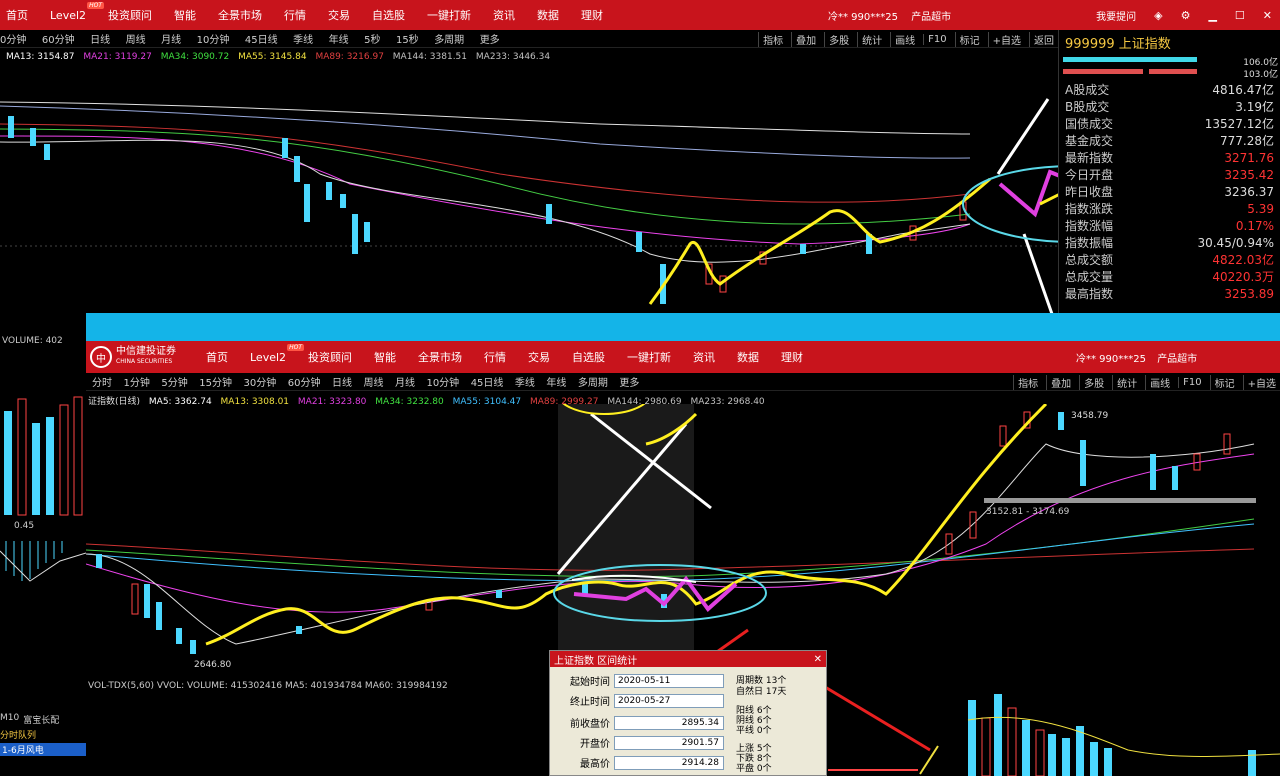 This screenshot has height=776, width=1280. I want to click on info-row: 基金成交 777.28亿, so click(1169, 140).